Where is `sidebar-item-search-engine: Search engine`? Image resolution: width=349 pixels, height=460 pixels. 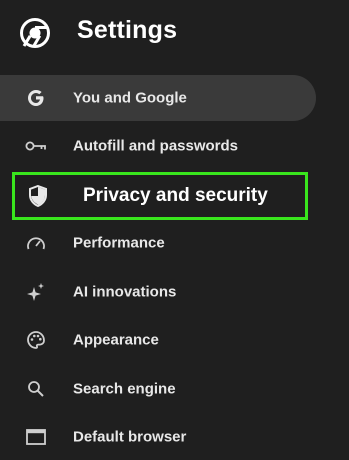
sidebar-item-search-engine: Search engine is located at coordinates (158, 389).